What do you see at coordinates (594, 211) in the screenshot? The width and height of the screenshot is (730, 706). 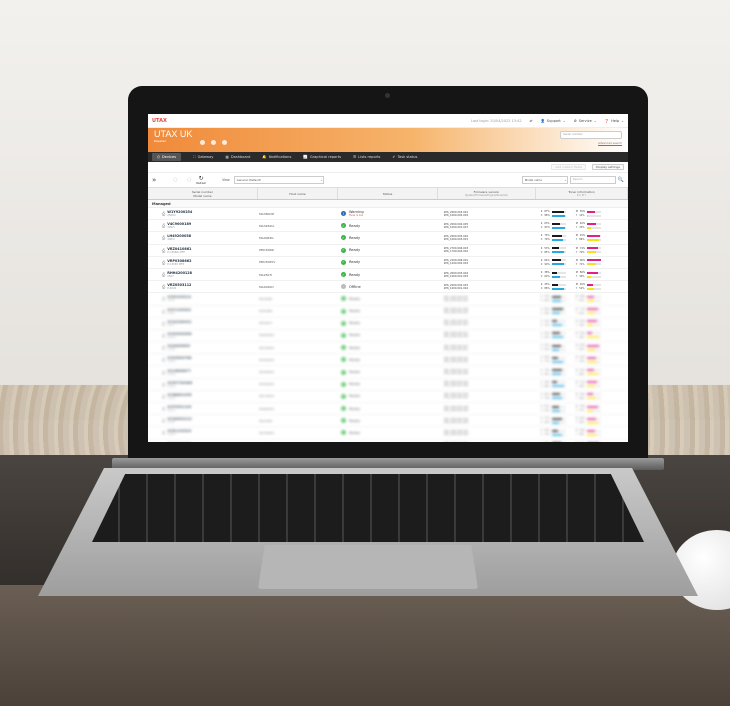 I see `toner-bar` at bounding box center [594, 211].